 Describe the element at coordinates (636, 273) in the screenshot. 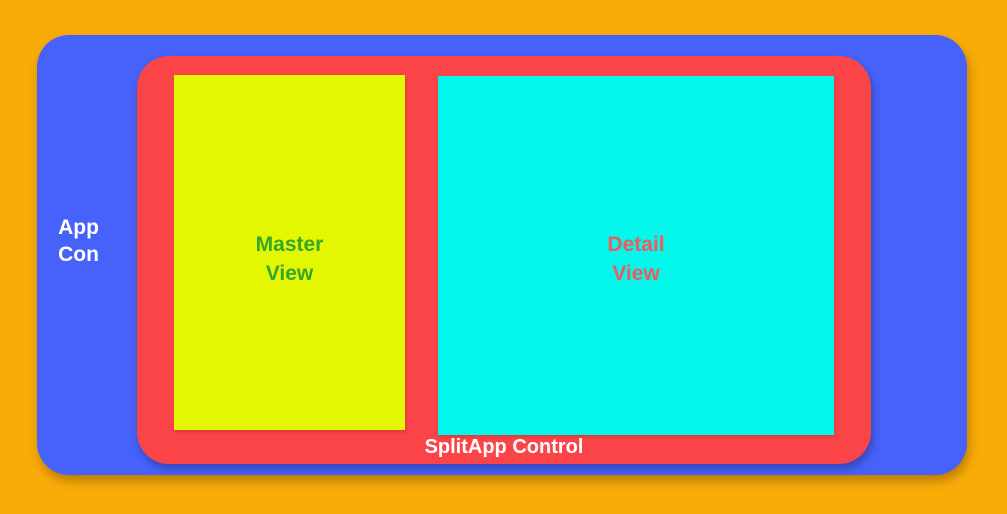

I see `detail-view-label-line2: View` at that location.